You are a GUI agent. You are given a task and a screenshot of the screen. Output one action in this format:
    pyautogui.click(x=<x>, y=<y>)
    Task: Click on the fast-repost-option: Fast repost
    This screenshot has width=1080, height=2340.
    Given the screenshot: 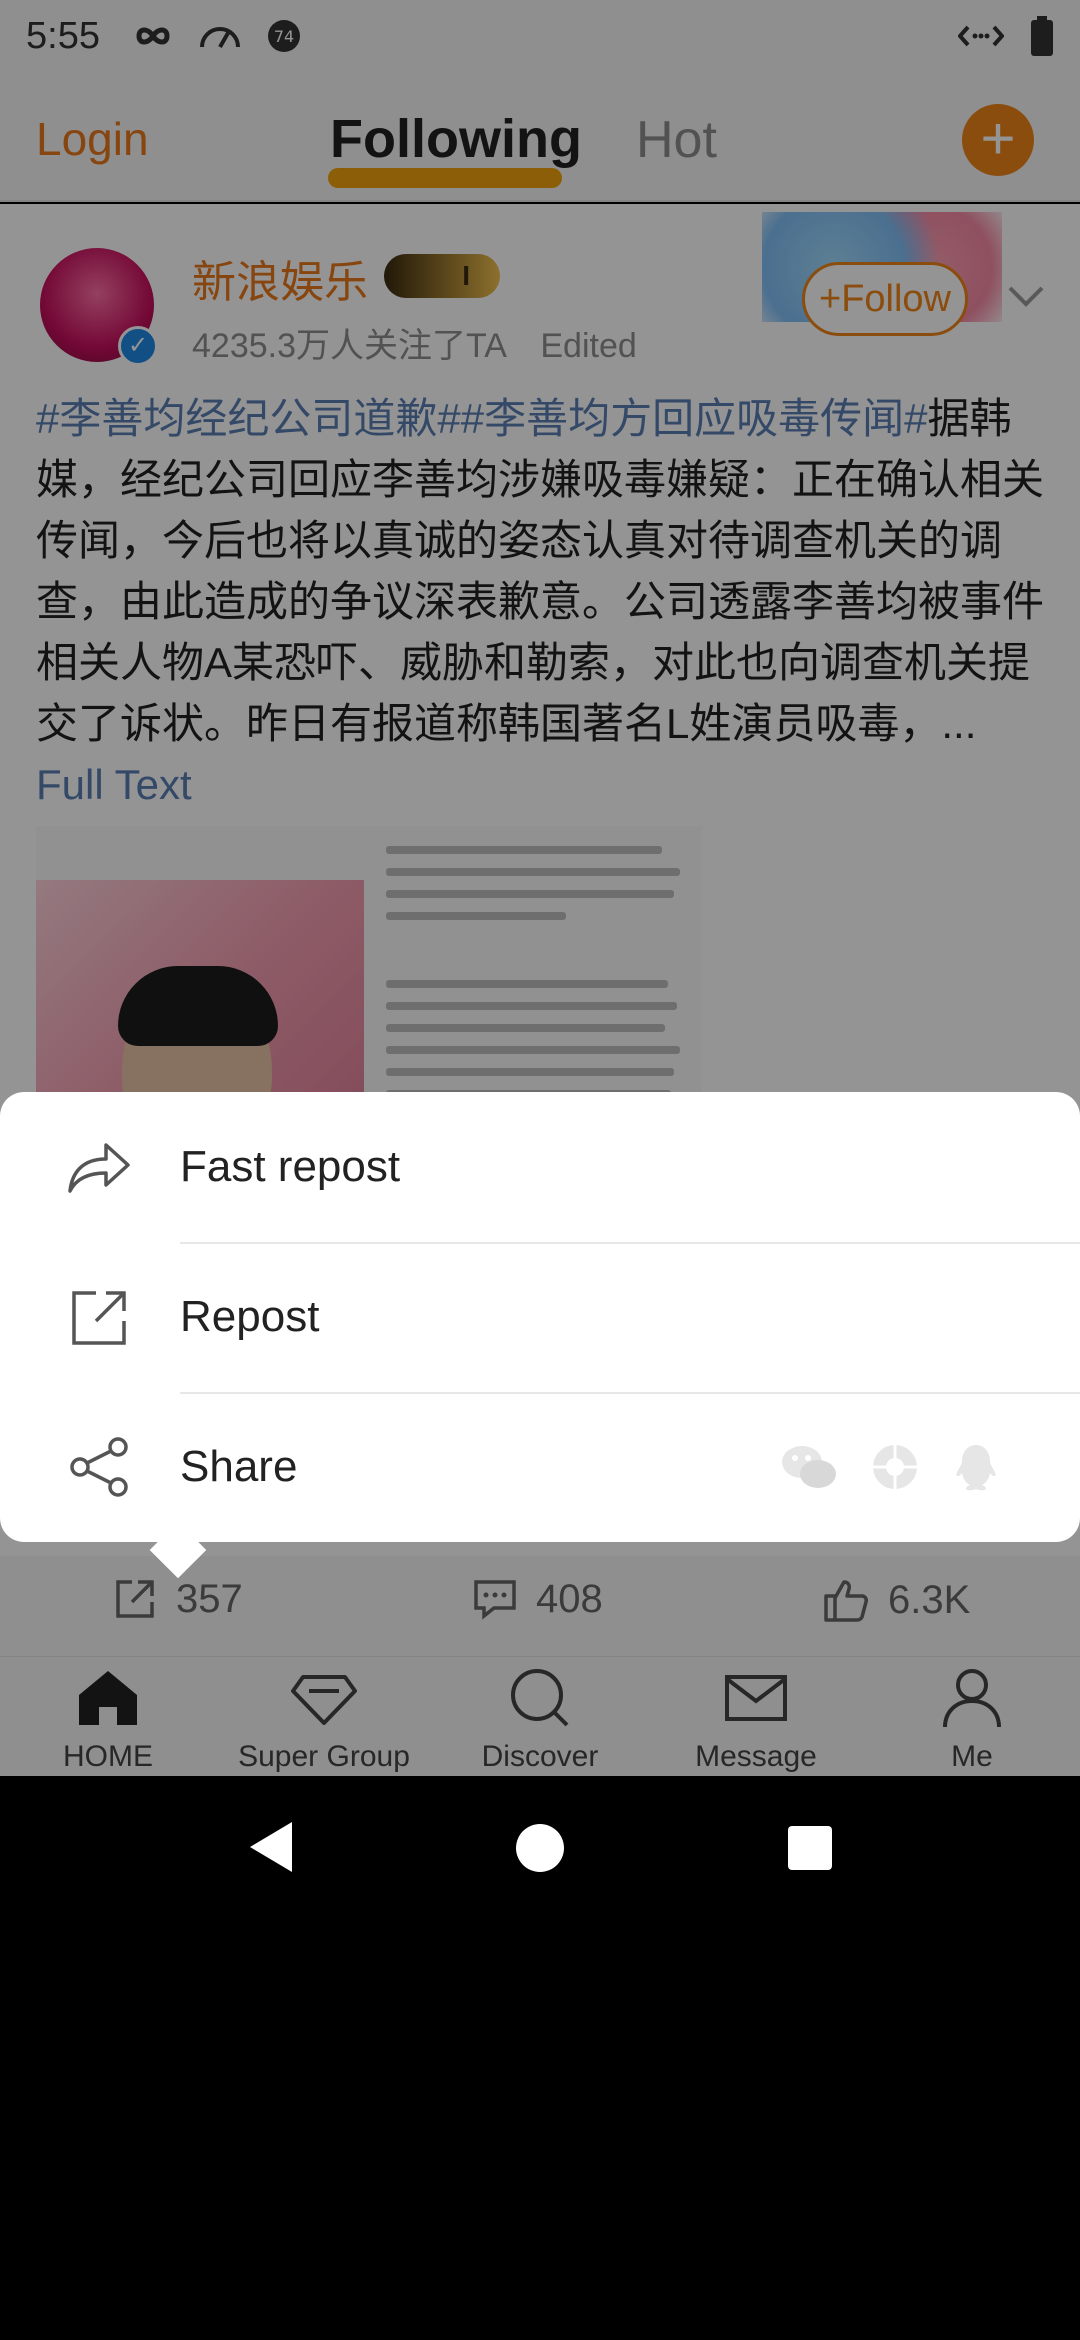 What is the action you would take?
    pyautogui.click(x=540, y=1167)
    